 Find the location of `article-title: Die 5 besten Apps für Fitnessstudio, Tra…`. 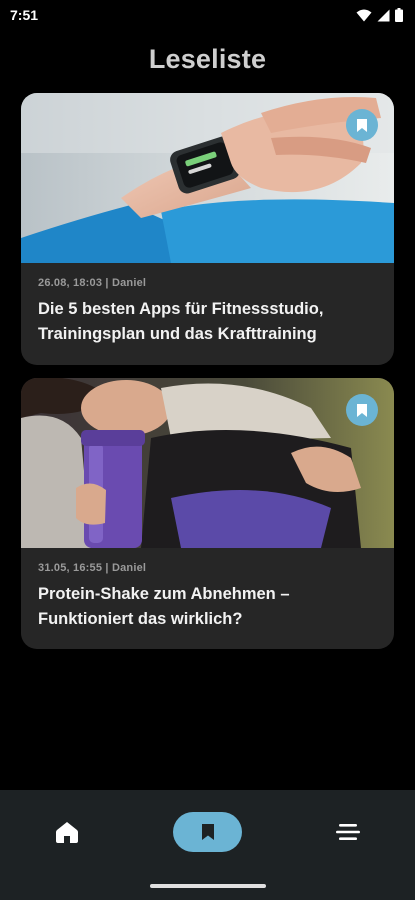

article-title: Die 5 besten Apps für Fitnessstudio, Tra… is located at coordinates (207, 322).